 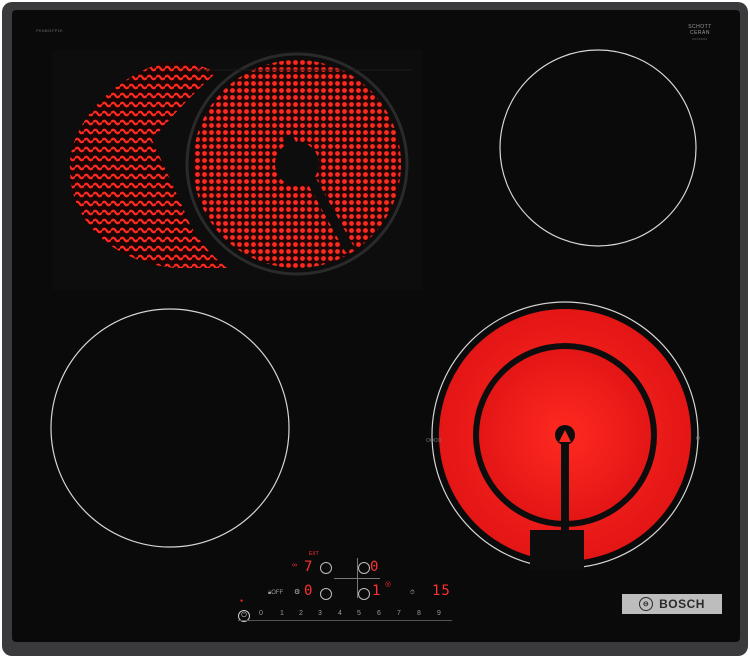 I want to click on slider-4: 4, so click(x=340, y=613).